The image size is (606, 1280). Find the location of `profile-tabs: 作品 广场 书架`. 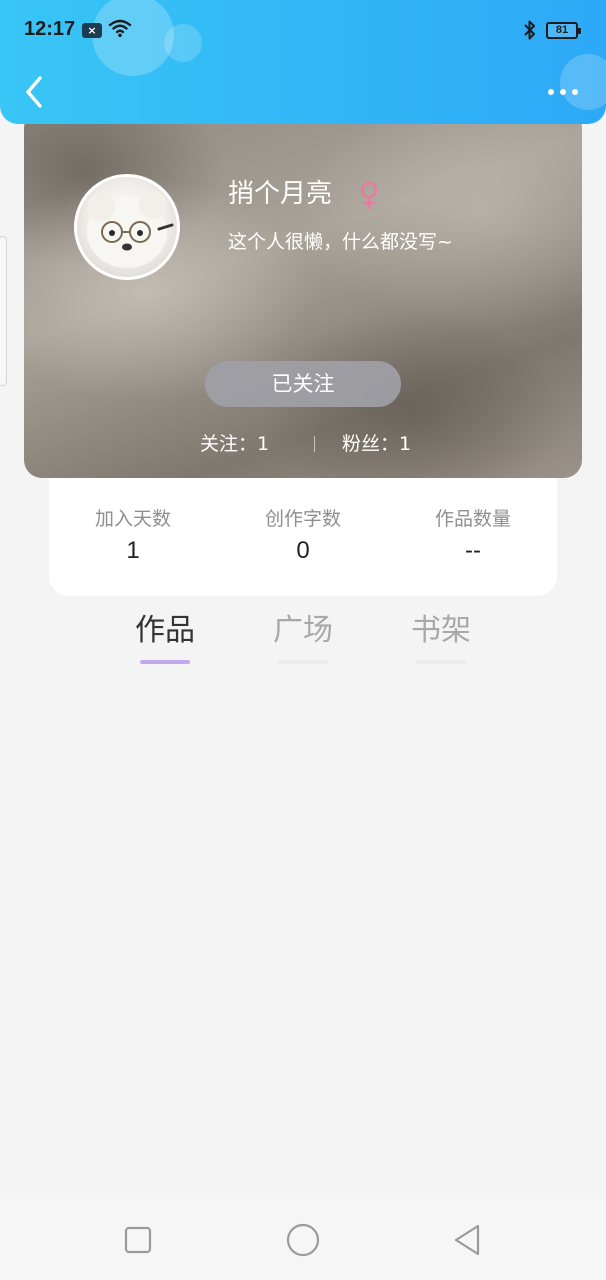

profile-tabs: 作品 广场 书架 is located at coordinates (303, 638).